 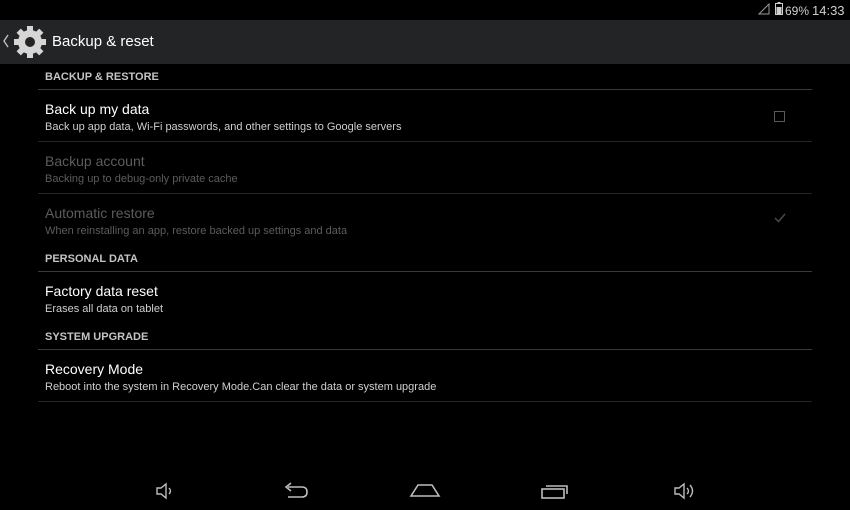 What do you see at coordinates (6, 43) in the screenshot?
I see `chevron-left-icon` at bounding box center [6, 43].